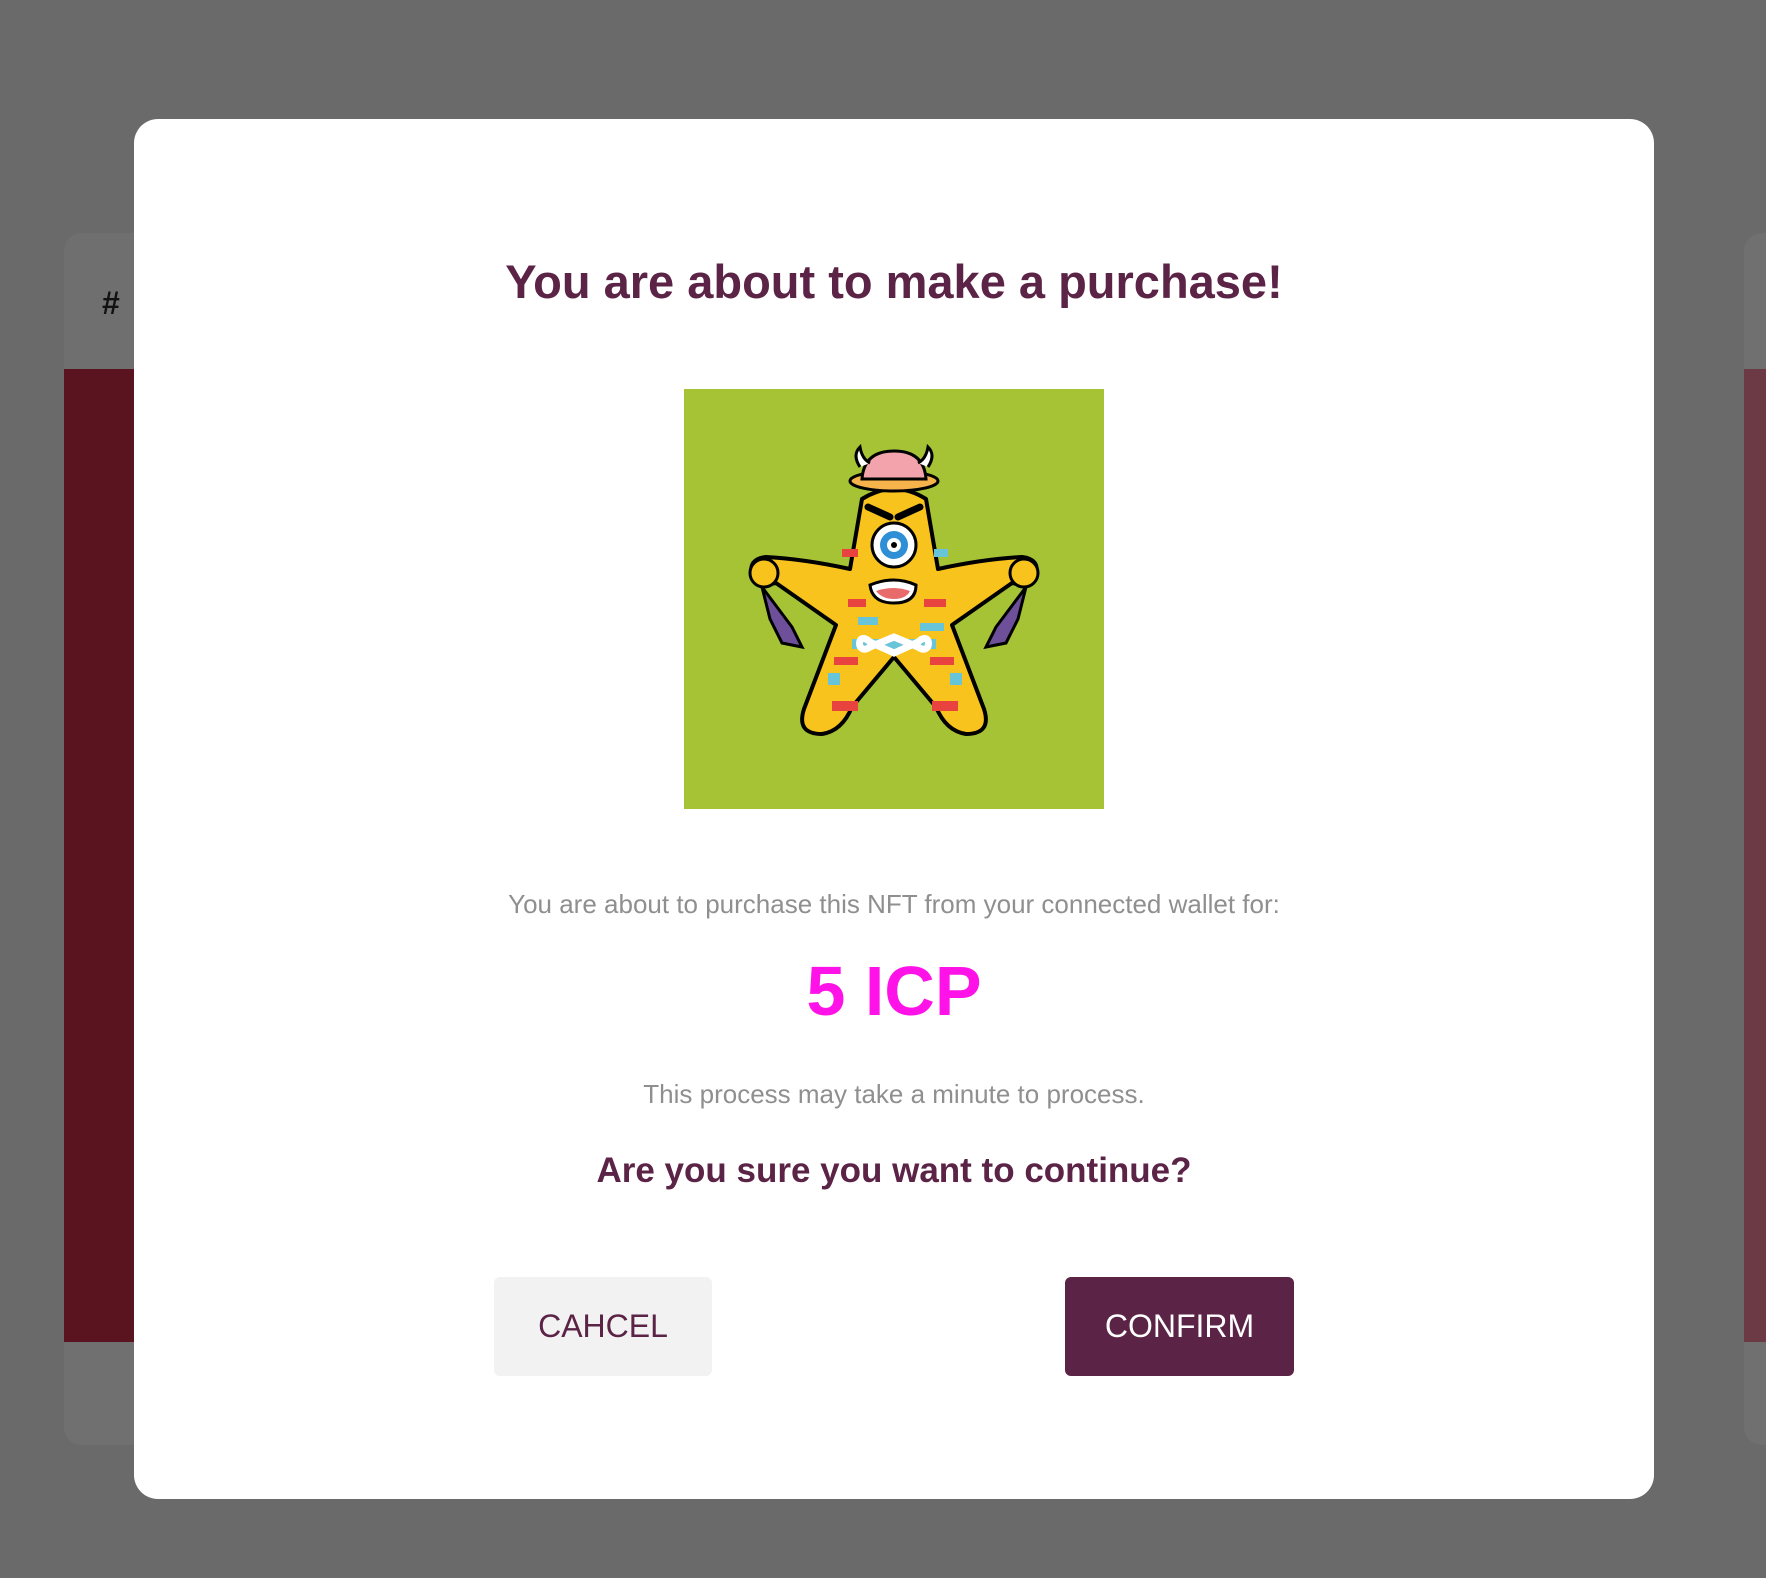  I want to click on background-nft-card-right, so click(1755, 839).